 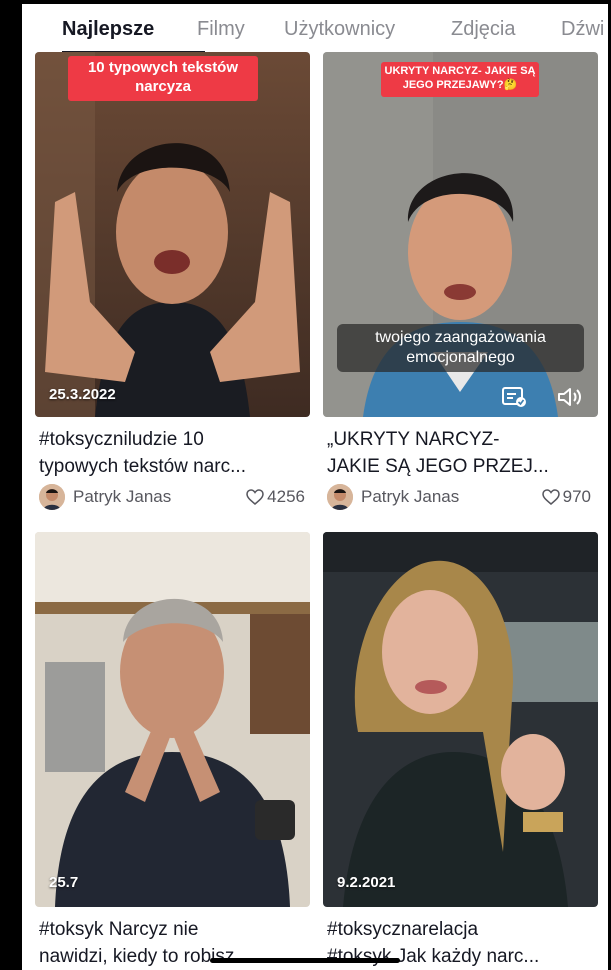 What do you see at coordinates (172, 497) in the screenshot?
I see `video-meta: Patryk Janas 4256` at bounding box center [172, 497].